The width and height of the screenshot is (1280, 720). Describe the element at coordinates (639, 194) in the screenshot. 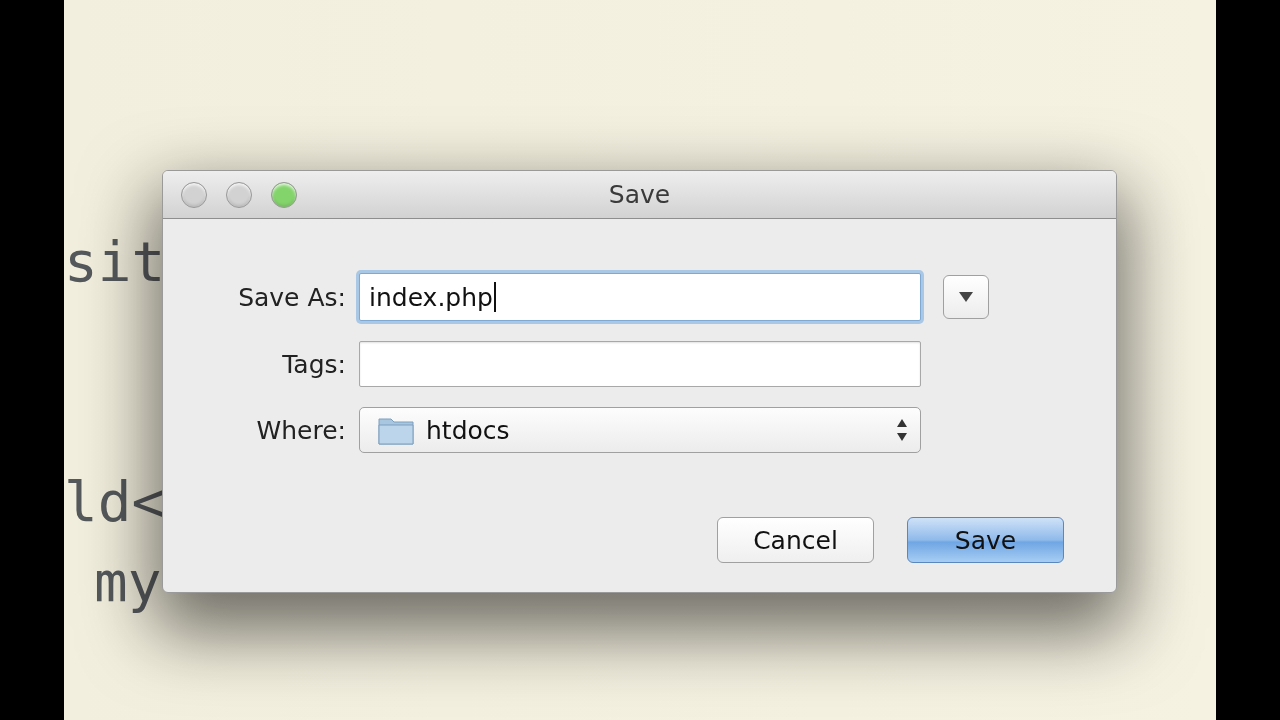

I see `window-title: Save` at that location.